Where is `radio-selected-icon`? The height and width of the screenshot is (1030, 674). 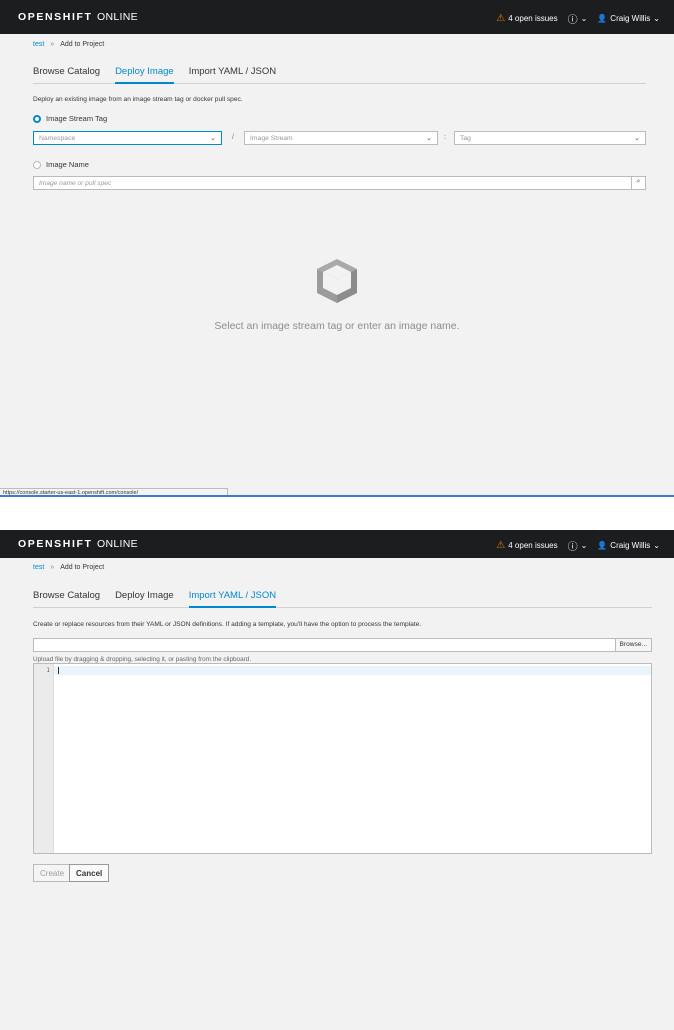 radio-selected-icon is located at coordinates (37, 118).